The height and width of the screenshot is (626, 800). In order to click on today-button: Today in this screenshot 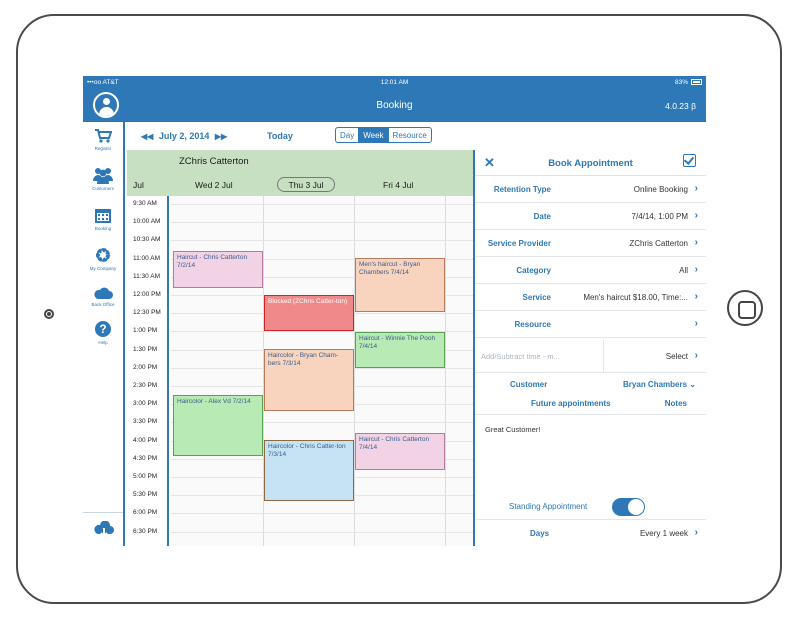, I will do `click(280, 136)`.